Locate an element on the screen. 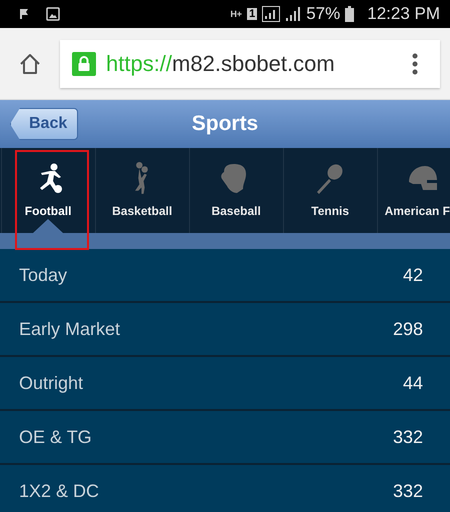 The image size is (450, 512). market-name: Outright is located at coordinates (51, 383).